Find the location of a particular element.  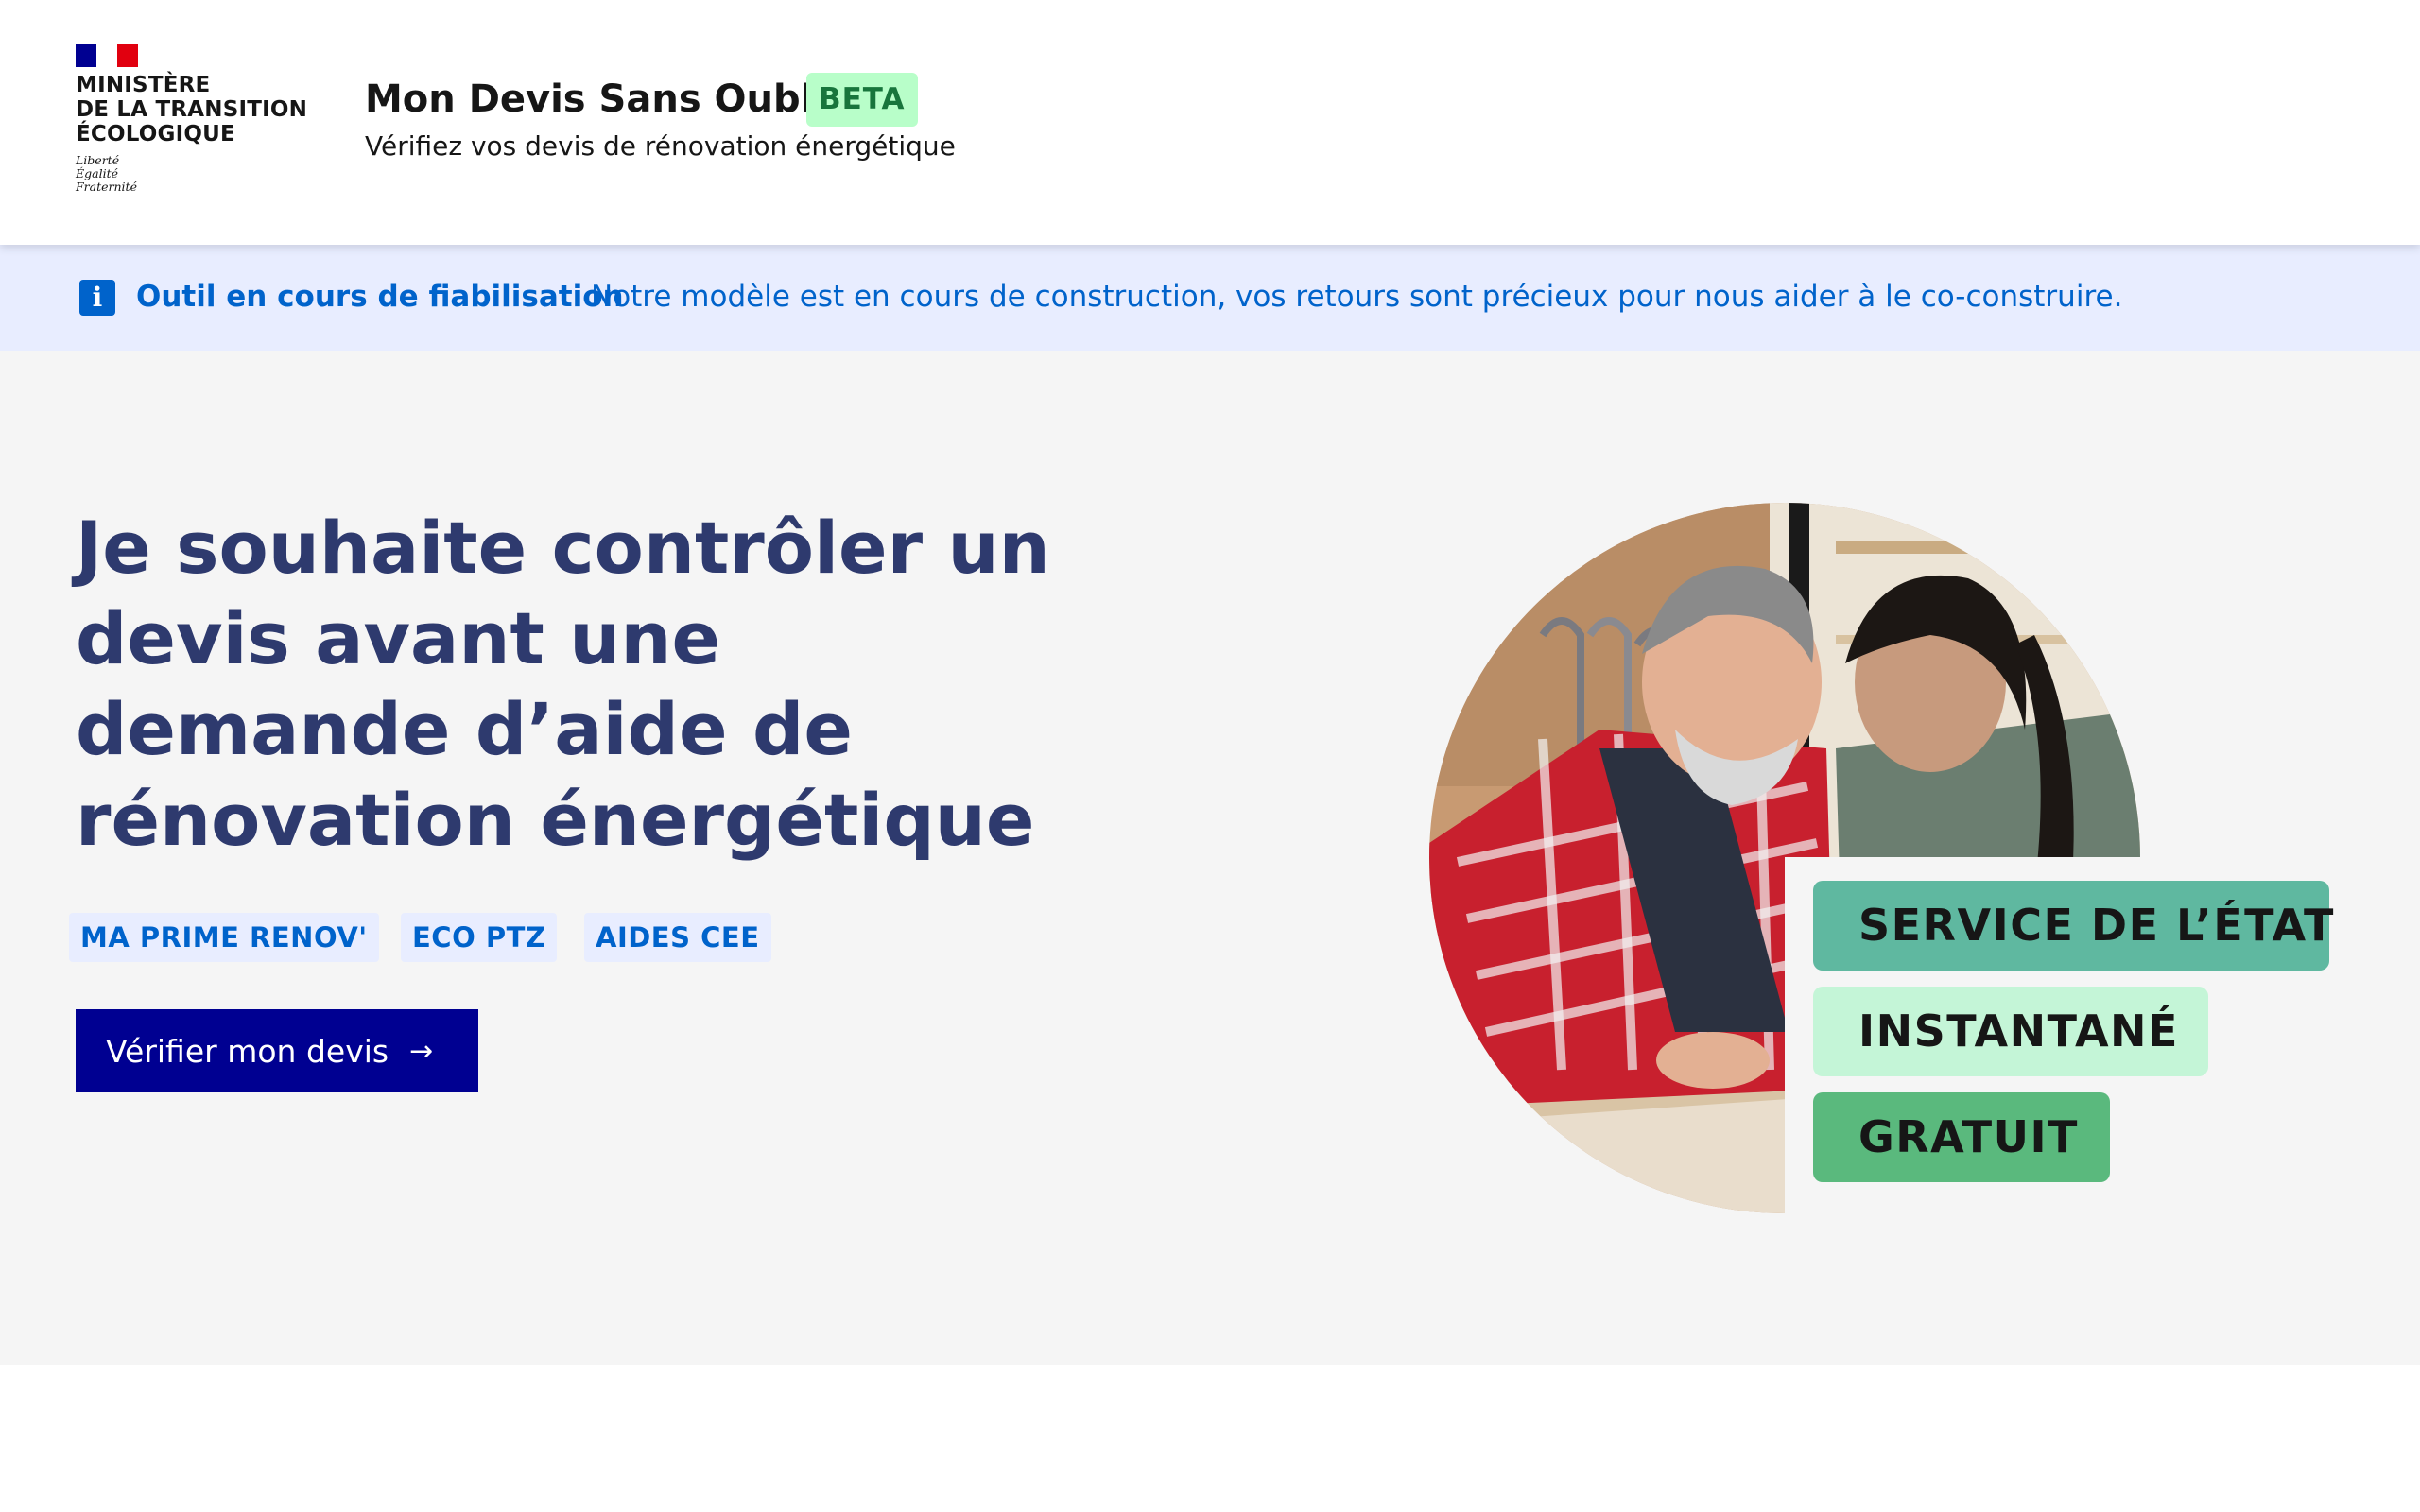

tag-eco-ptz: ECO PTZ is located at coordinates (479, 937).